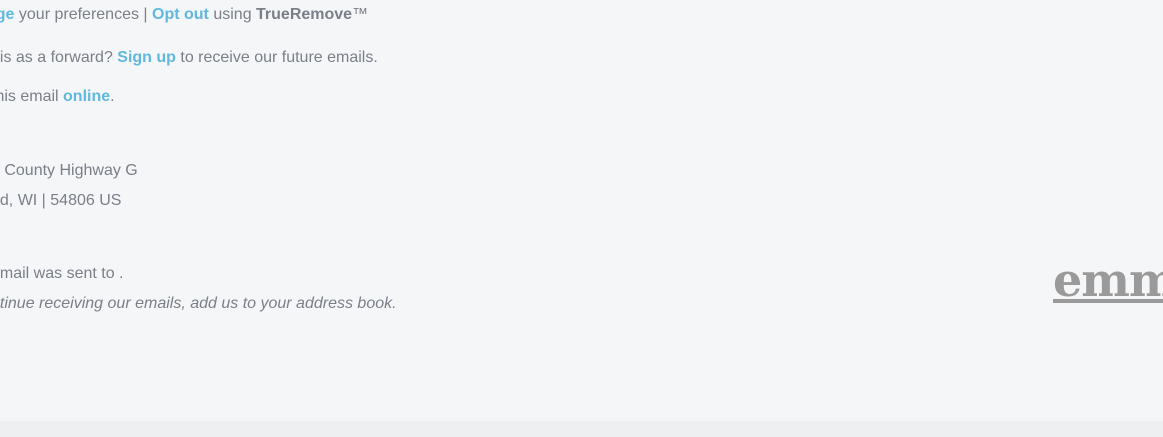 The image size is (1163, 437). Describe the element at coordinates (180, 14) in the screenshot. I see `opt-out-link: Opt out` at that location.